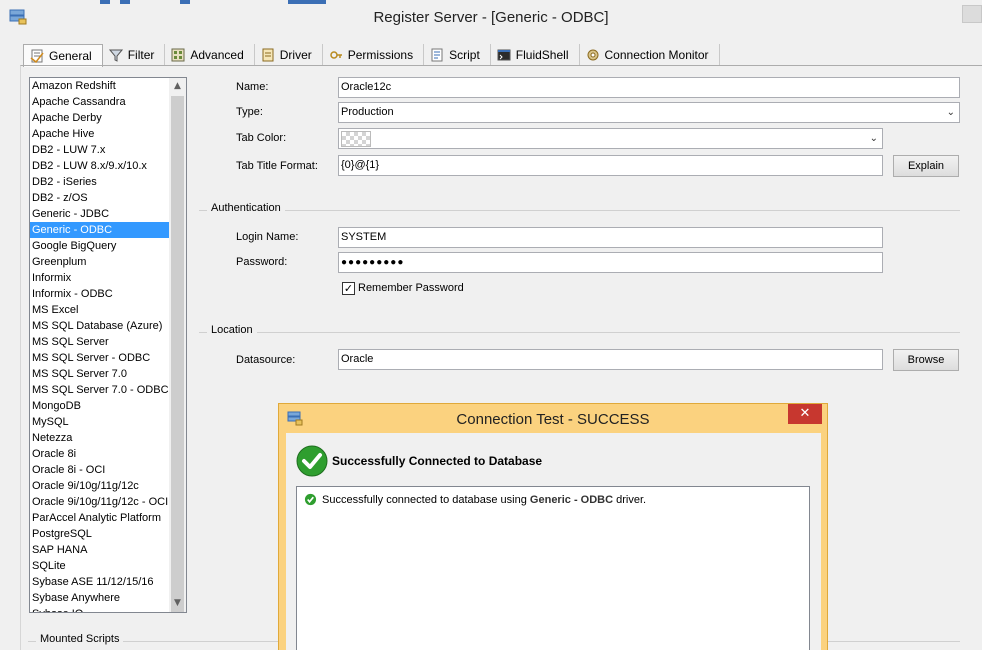 This screenshot has width=982, height=650. What do you see at coordinates (926, 360) in the screenshot?
I see `browse-button: Browse` at bounding box center [926, 360].